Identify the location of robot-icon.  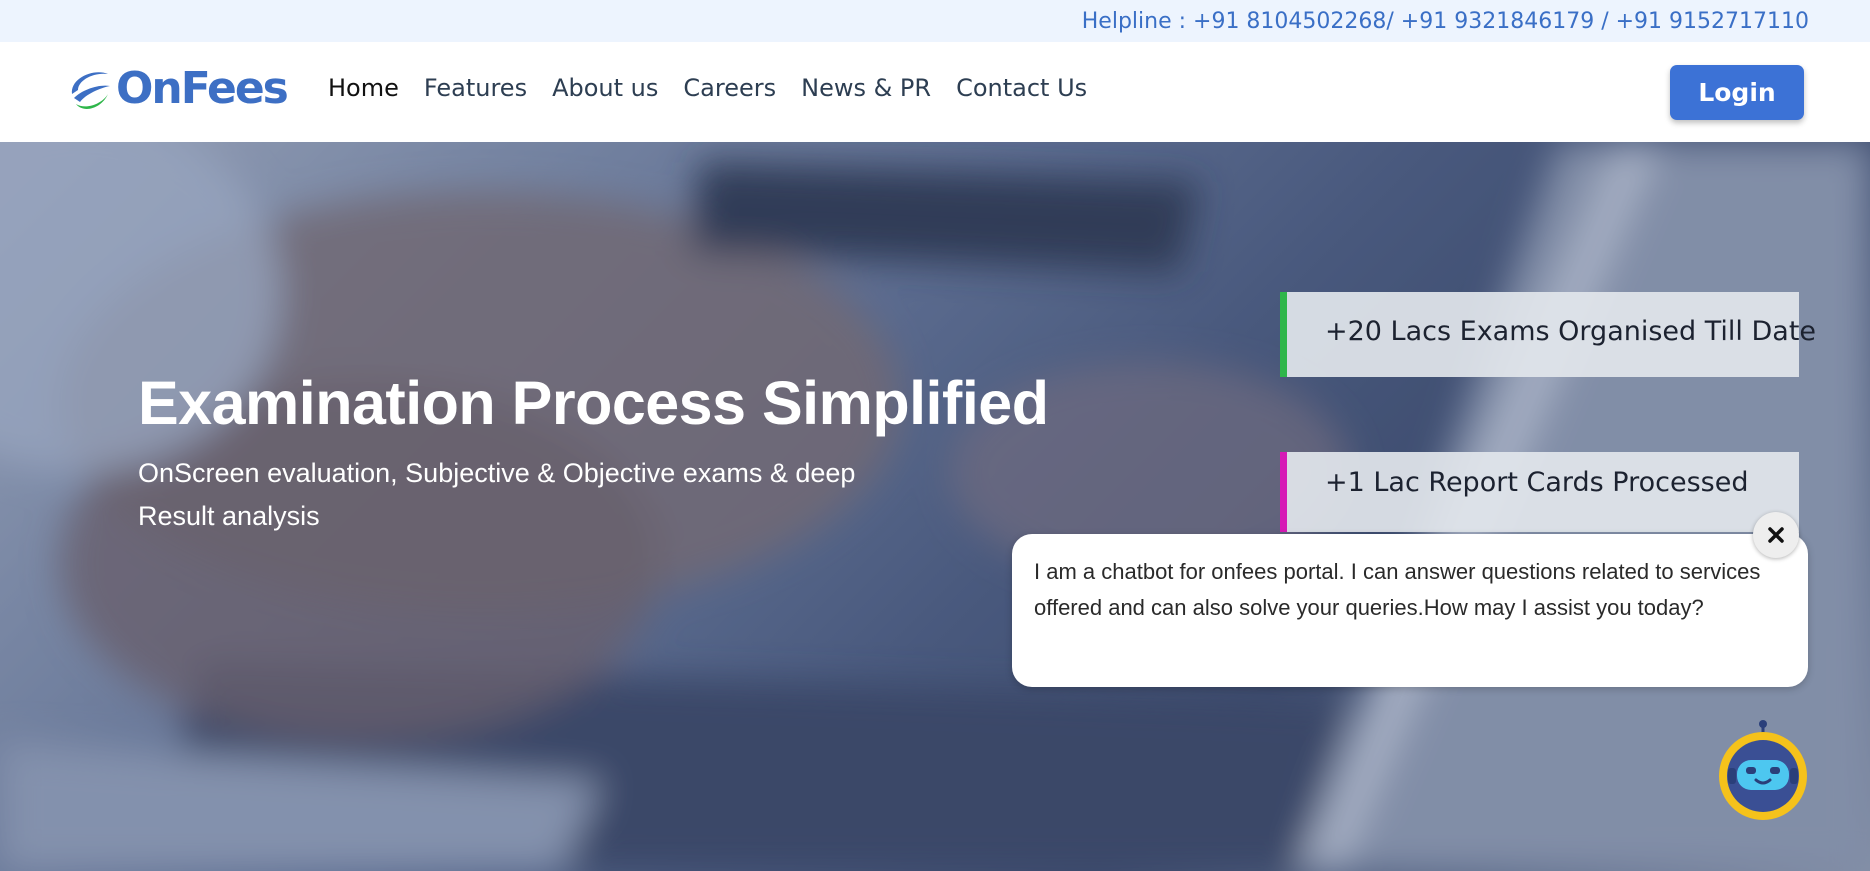
(1763, 770).